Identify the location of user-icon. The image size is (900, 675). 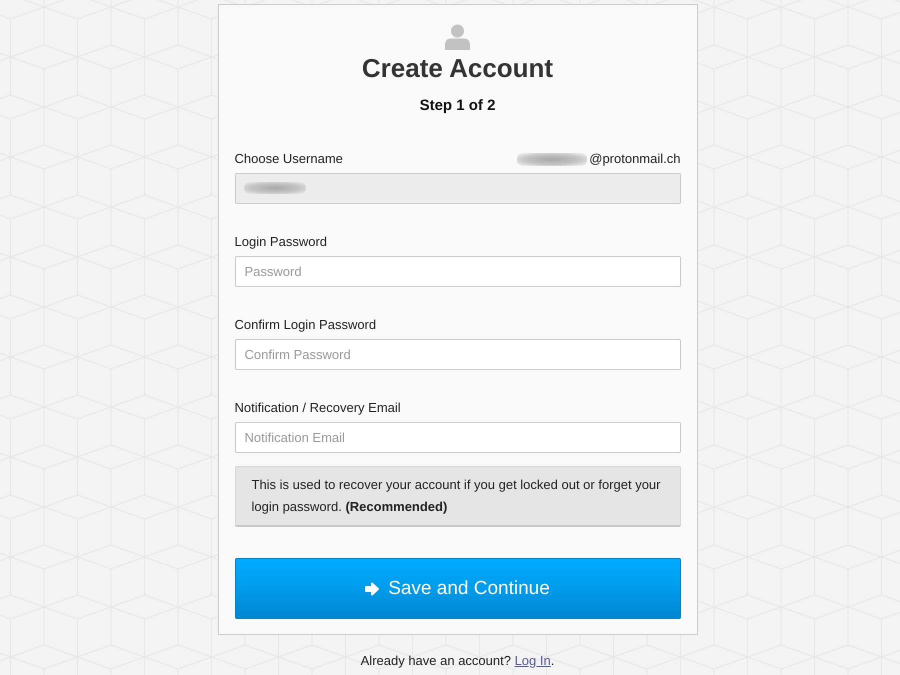
(457, 37).